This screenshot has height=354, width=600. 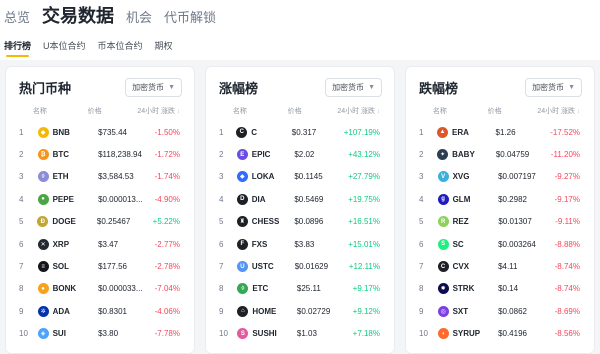 What do you see at coordinates (100, 311) in the screenshot?
I see `ranking-row: 9 ✲ ADA $0.8301 -4.06%` at bounding box center [100, 311].